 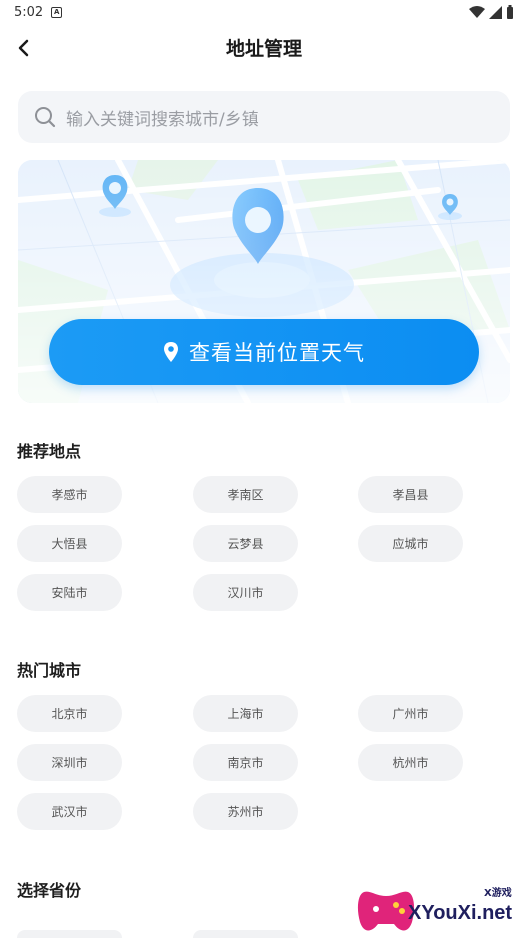 What do you see at coordinates (495, 12) in the screenshot?
I see `signal-icon` at bounding box center [495, 12].